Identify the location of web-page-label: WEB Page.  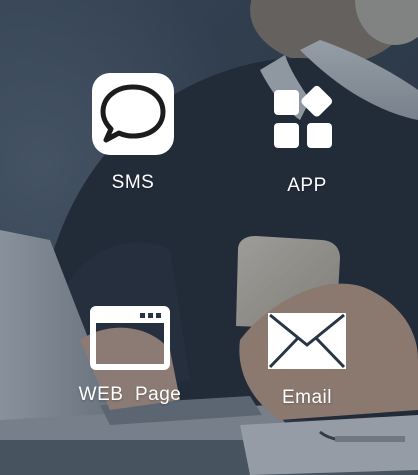
(130, 394).